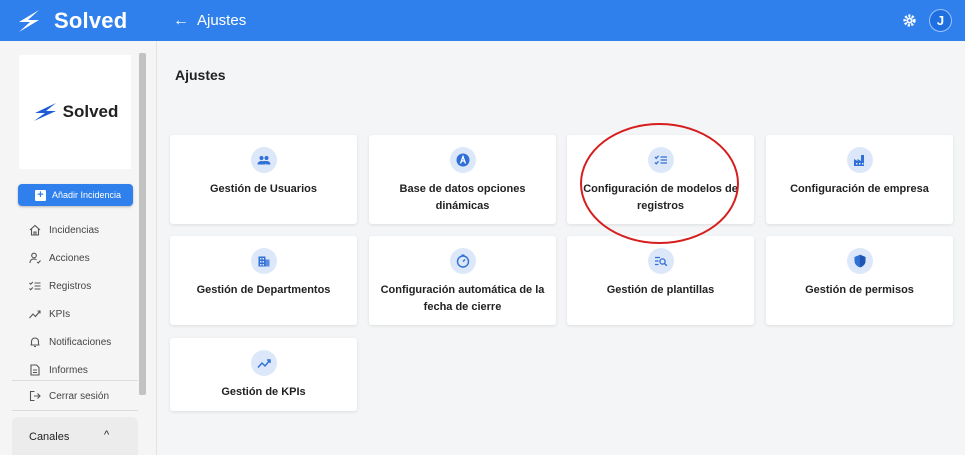 This screenshot has width=965, height=455. I want to click on card-gestion-kpis: Gestión de KPIs, so click(263, 374).